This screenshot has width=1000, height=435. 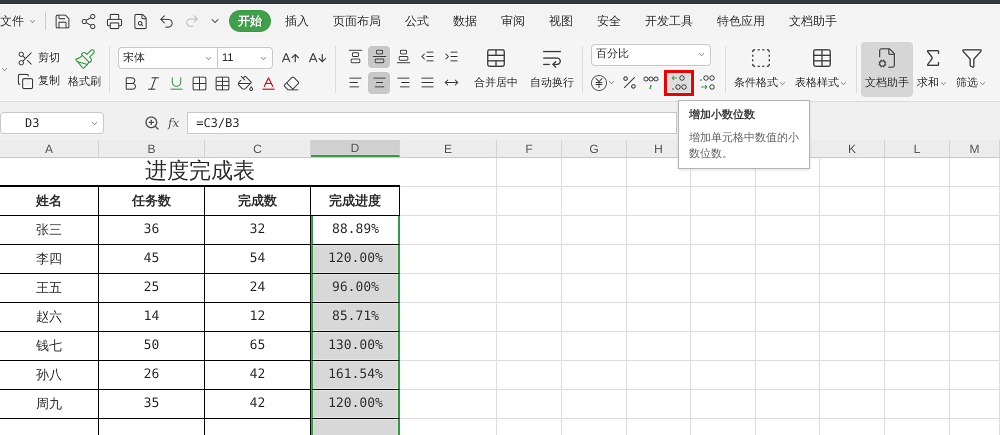 I want to click on table-cell: 14, so click(x=152, y=317).